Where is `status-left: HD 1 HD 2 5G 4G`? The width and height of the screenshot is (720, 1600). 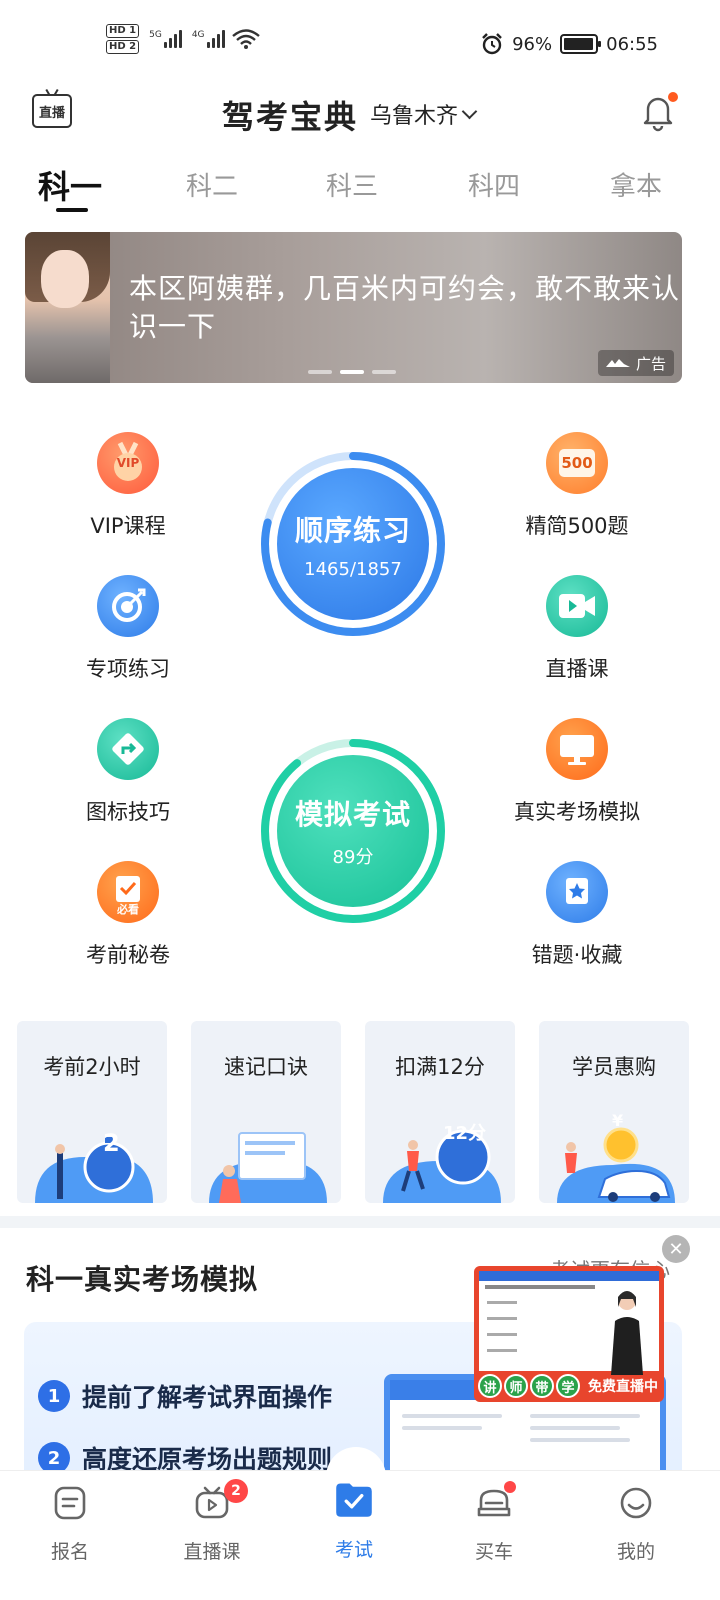 status-left: HD 1 HD 2 5G 4G is located at coordinates (183, 39).